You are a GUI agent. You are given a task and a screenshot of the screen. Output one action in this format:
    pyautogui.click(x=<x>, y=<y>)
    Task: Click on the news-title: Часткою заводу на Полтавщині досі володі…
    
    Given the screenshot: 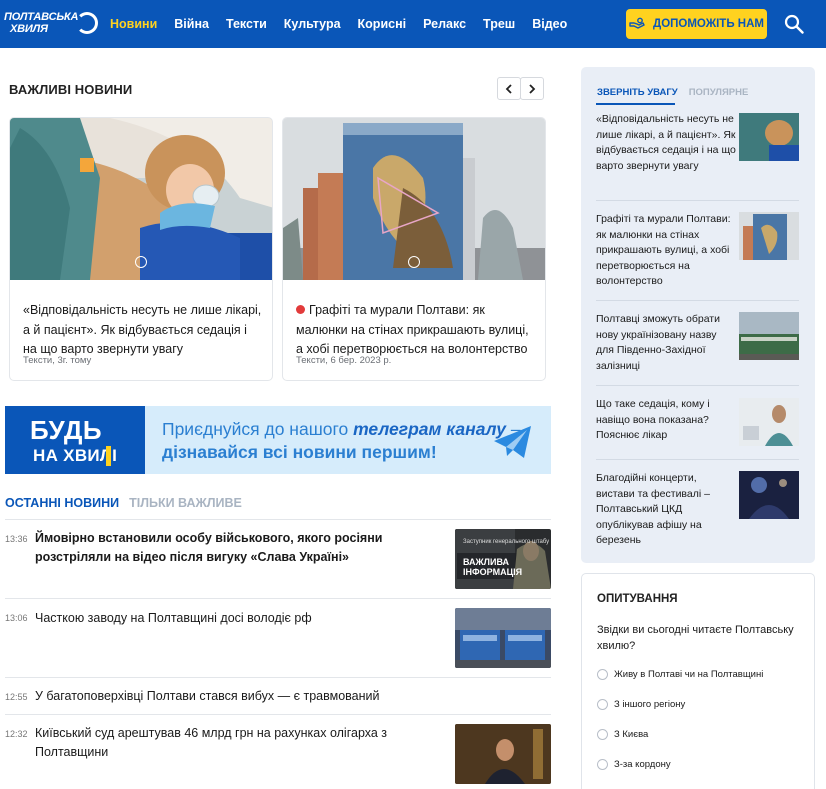 What is the action you would take?
    pyautogui.click(x=237, y=618)
    